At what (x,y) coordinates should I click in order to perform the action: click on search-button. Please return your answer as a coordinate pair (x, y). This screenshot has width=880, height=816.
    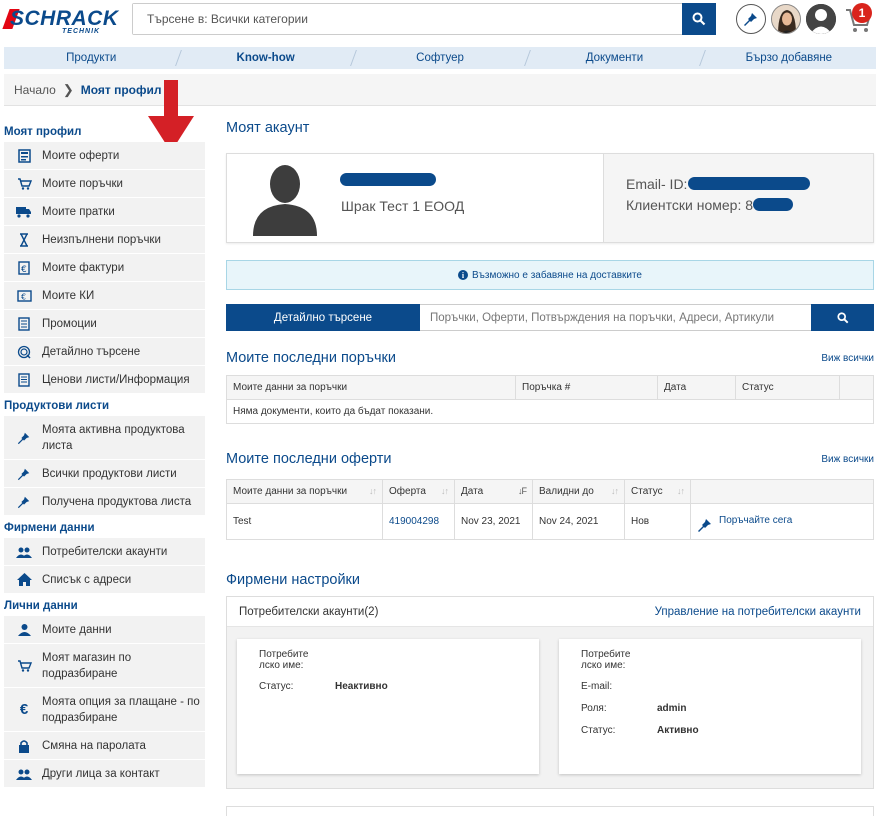
    Looking at the image, I should click on (699, 19).